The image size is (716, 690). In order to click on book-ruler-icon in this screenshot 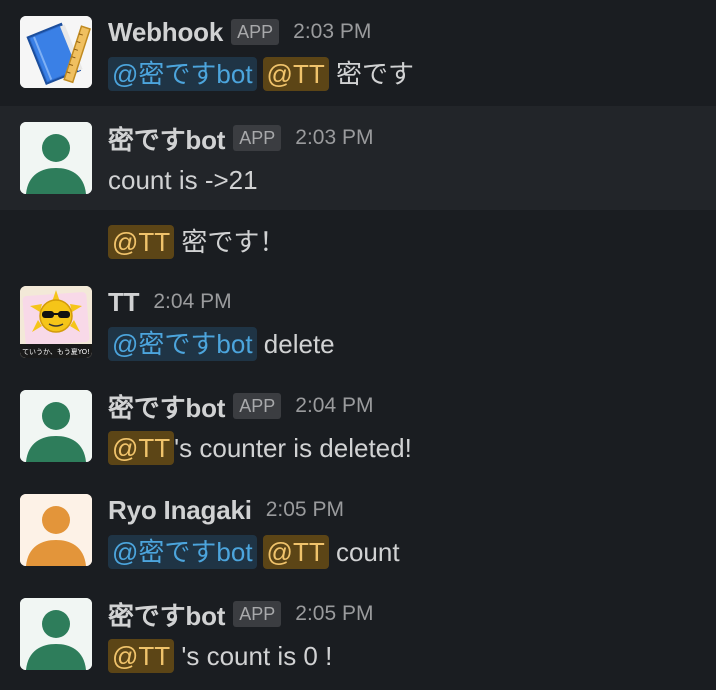, I will do `click(56, 52)`.